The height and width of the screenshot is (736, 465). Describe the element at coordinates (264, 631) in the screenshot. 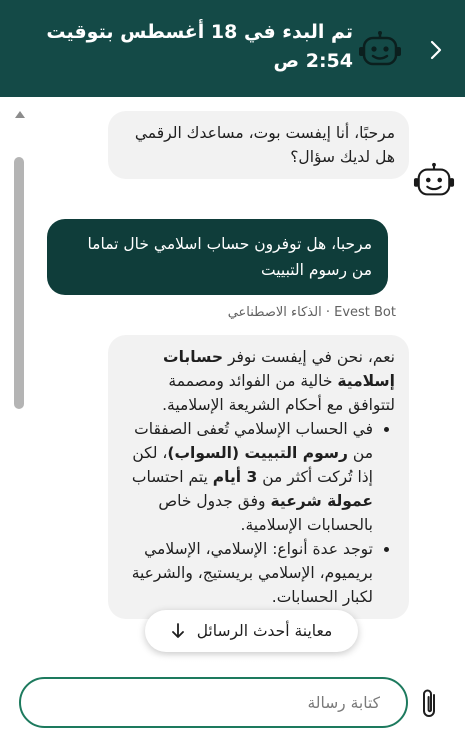

I see `preview-button-label: معاينة أحدث الرسائل` at that location.